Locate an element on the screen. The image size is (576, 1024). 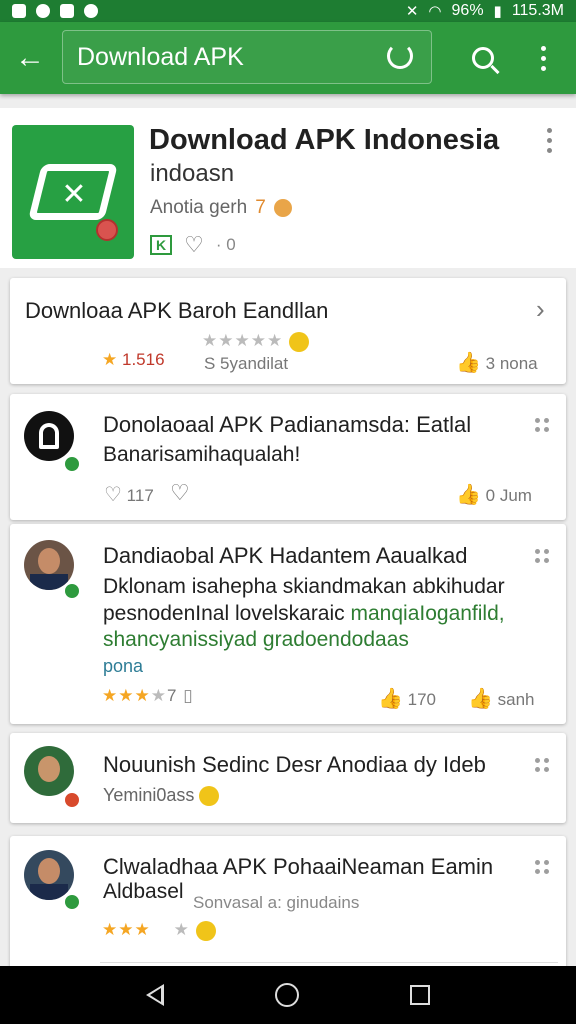
wifi-icon: ◠ is located at coordinates (435, 11).